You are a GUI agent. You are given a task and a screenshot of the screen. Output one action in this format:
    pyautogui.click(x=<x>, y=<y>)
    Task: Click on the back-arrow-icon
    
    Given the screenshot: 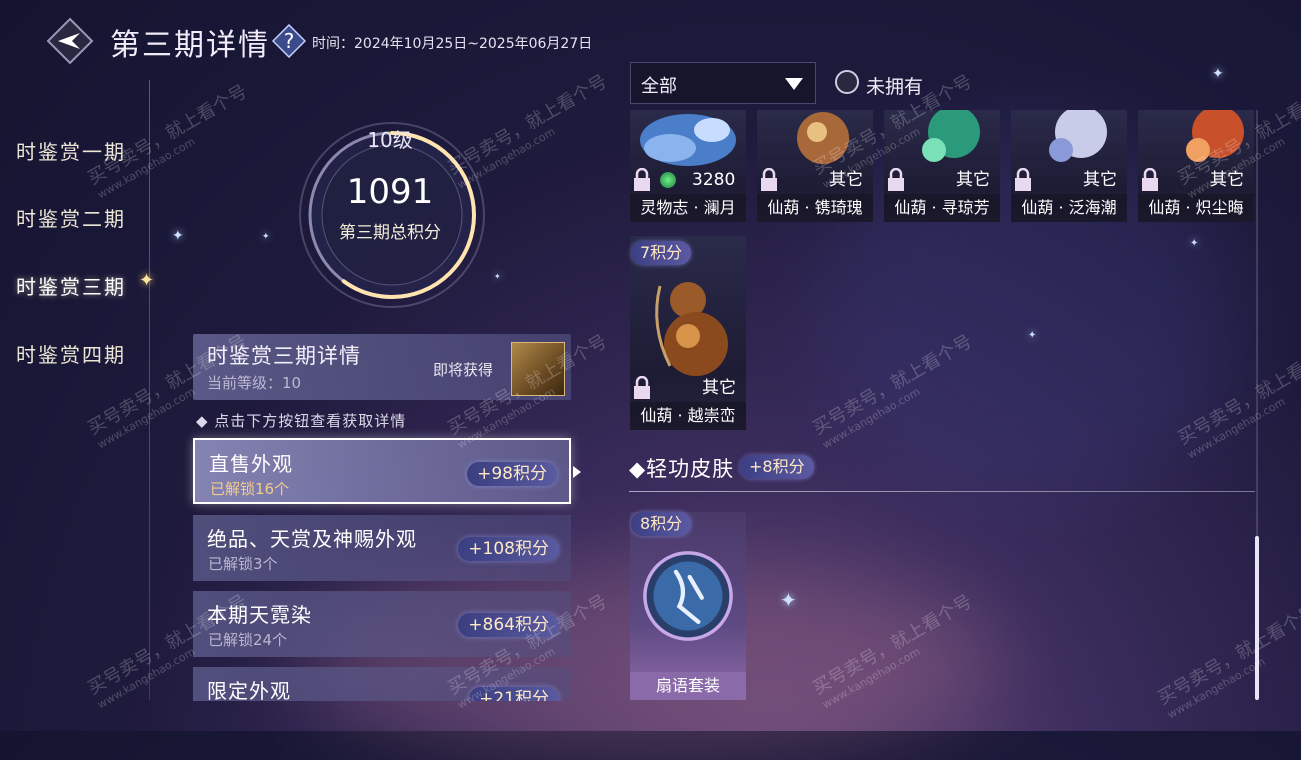 What is the action you would take?
    pyautogui.click(x=70, y=41)
    